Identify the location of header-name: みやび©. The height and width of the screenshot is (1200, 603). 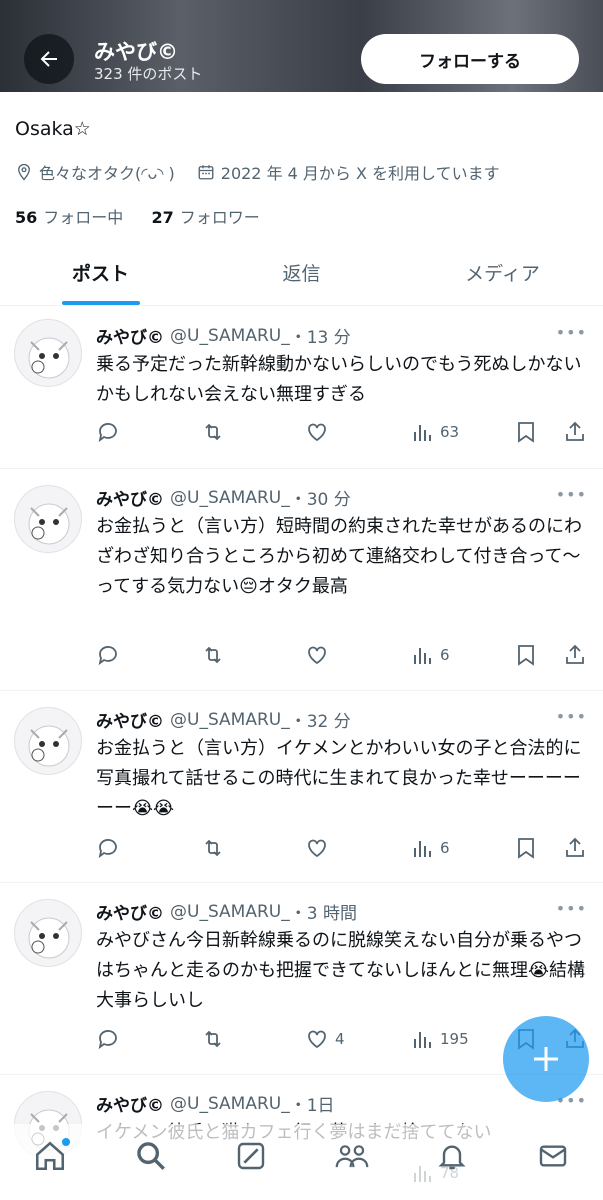
(136, 52).